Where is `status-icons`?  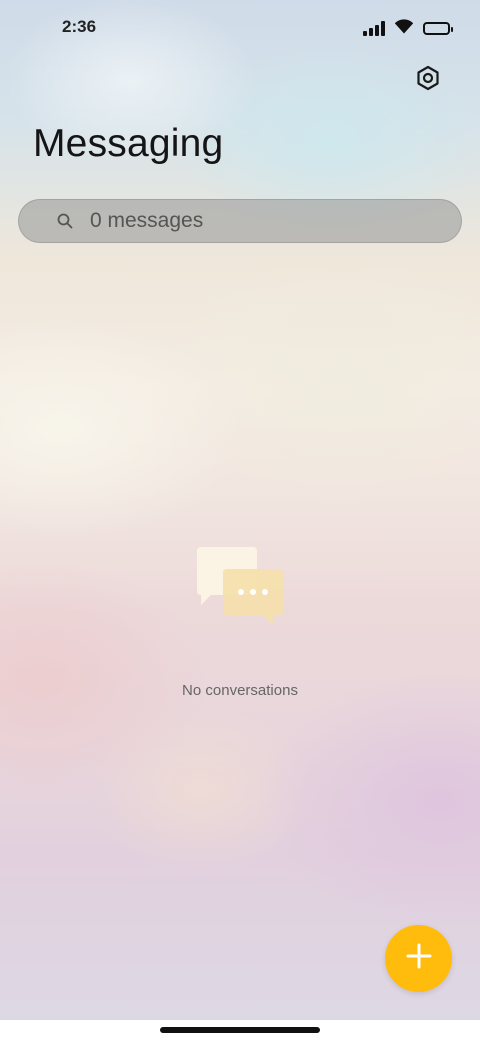
status-icons is located at coordinates (408, 28).